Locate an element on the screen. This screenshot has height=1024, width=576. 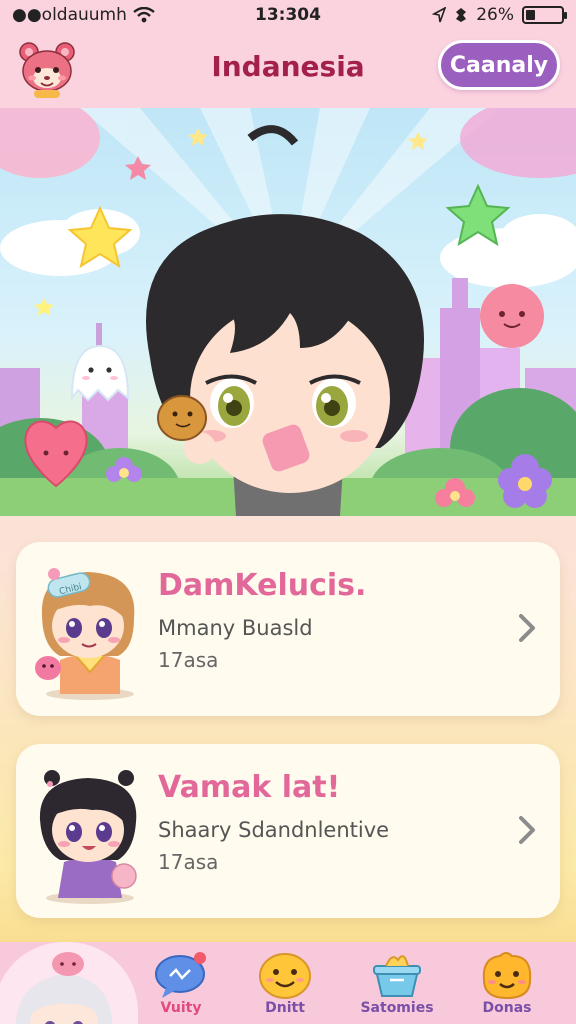
chat-bubble-icon is located at coordinates (180, 975).